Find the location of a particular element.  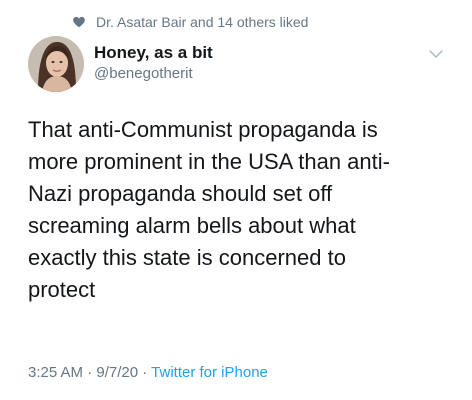

avatar is located at coordinates (56, 64).